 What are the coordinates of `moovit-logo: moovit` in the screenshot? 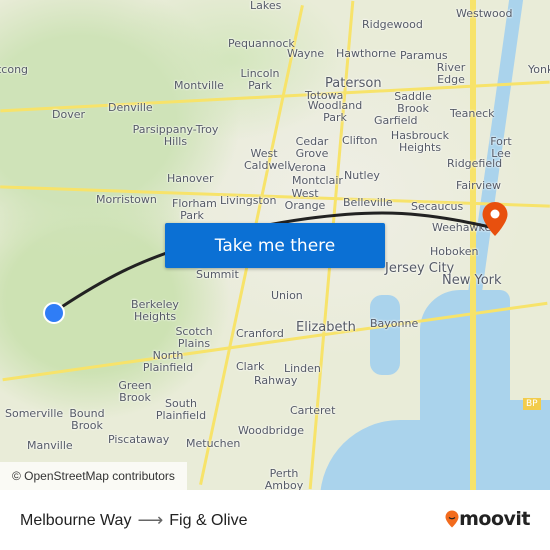 It's located at (487, 519).